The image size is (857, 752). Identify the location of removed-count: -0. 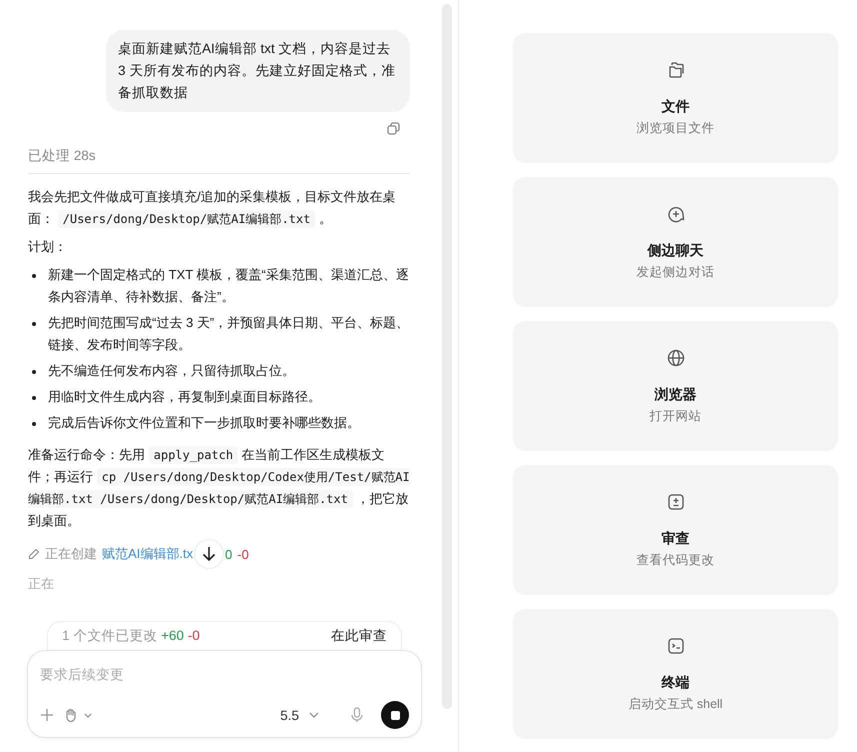
(243, 554).